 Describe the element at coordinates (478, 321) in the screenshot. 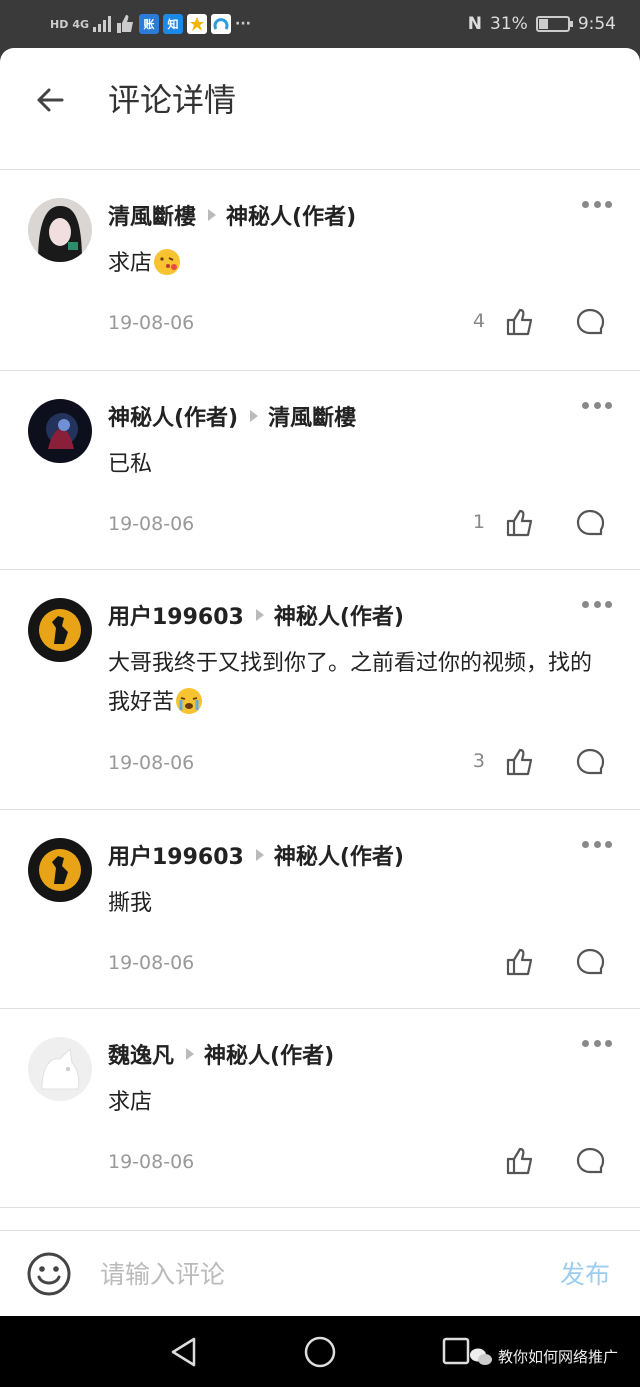

I see `like-count: 4` at that location.